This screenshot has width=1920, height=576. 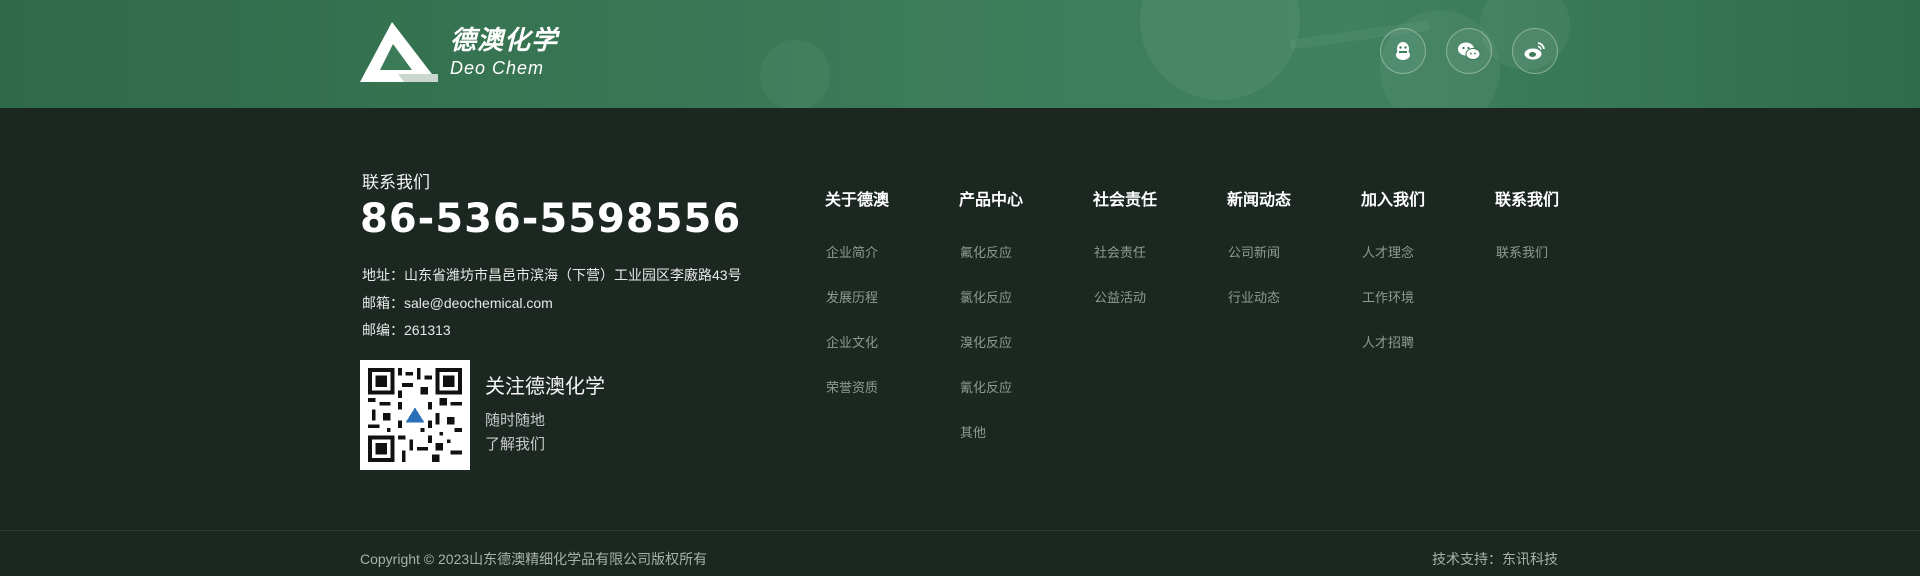 What do you see at coordinates (504, 40) in the screenshot?
I see `brand-name-cn: 德澳化学` at bounding box center [504, 40].